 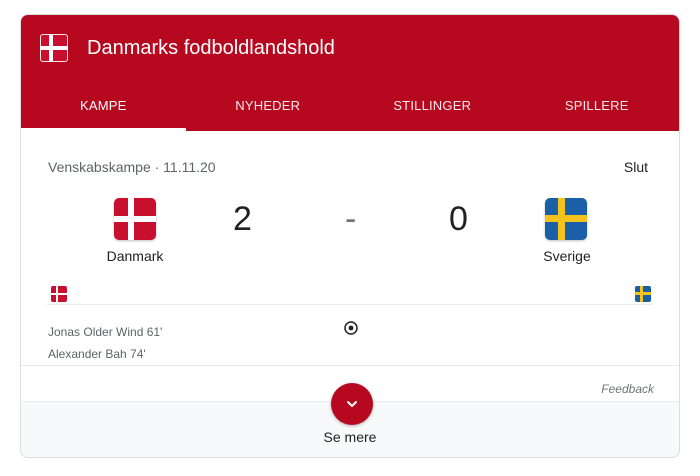 What do you see at coordinates (458, 219) in the screenshot?
I see `away-score: 0` at bounding box center [458, 219].